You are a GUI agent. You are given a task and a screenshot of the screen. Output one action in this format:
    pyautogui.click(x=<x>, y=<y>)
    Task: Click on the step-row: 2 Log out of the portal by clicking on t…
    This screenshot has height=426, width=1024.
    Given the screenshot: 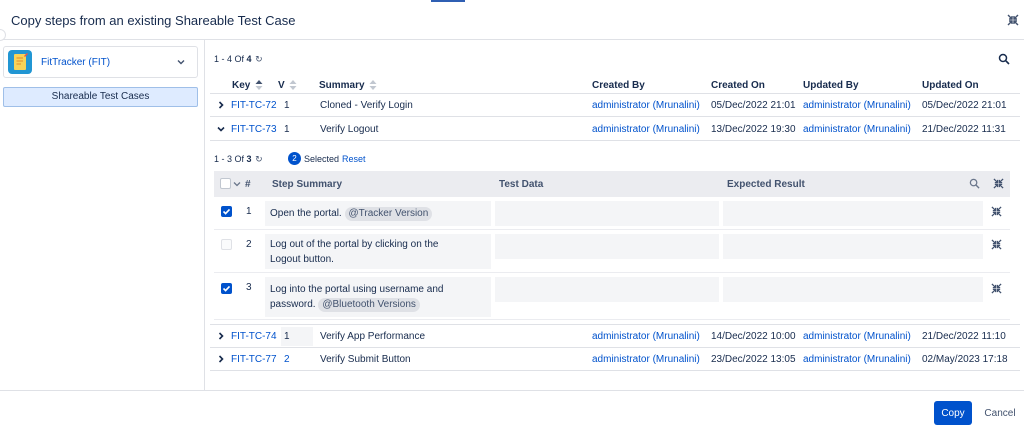 What is the action you would take?
    pyautogui.click(x=612, y=252)
    